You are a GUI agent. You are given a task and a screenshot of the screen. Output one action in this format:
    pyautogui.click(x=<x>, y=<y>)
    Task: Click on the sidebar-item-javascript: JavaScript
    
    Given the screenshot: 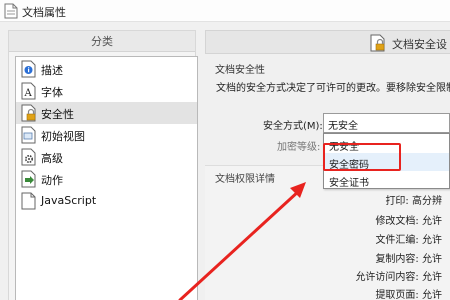 What is the action you would take?
    pyautogui.click(x=106, y=201)
    